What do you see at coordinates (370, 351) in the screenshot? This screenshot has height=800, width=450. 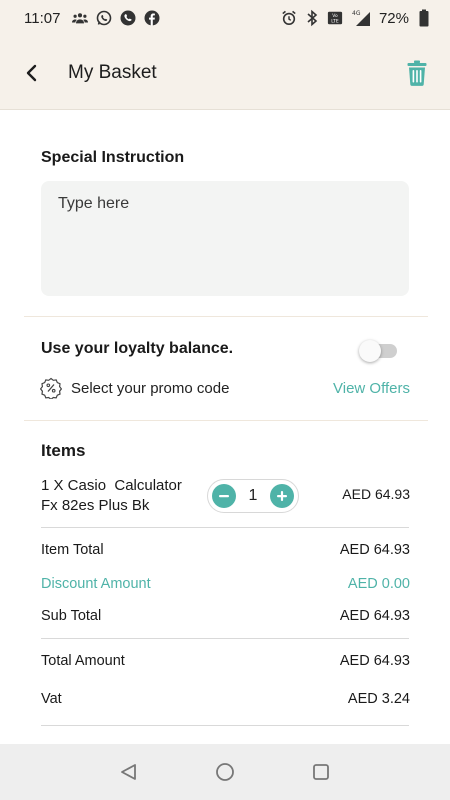 I see `toggle-knob` at bounding box center [370, 351].